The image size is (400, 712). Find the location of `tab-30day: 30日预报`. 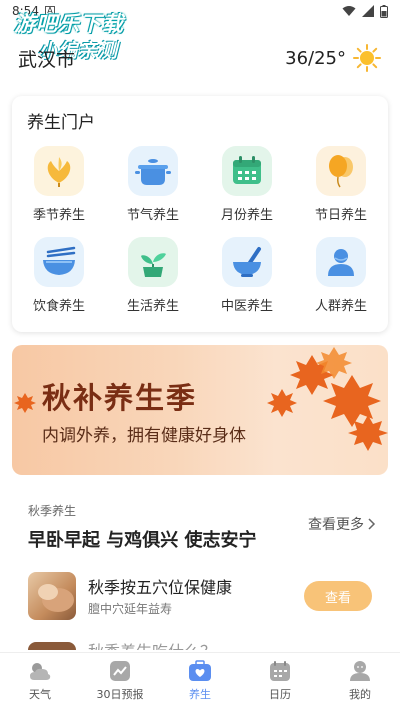

tab-30day: 30日预报 is located at coordinates (120, 682).